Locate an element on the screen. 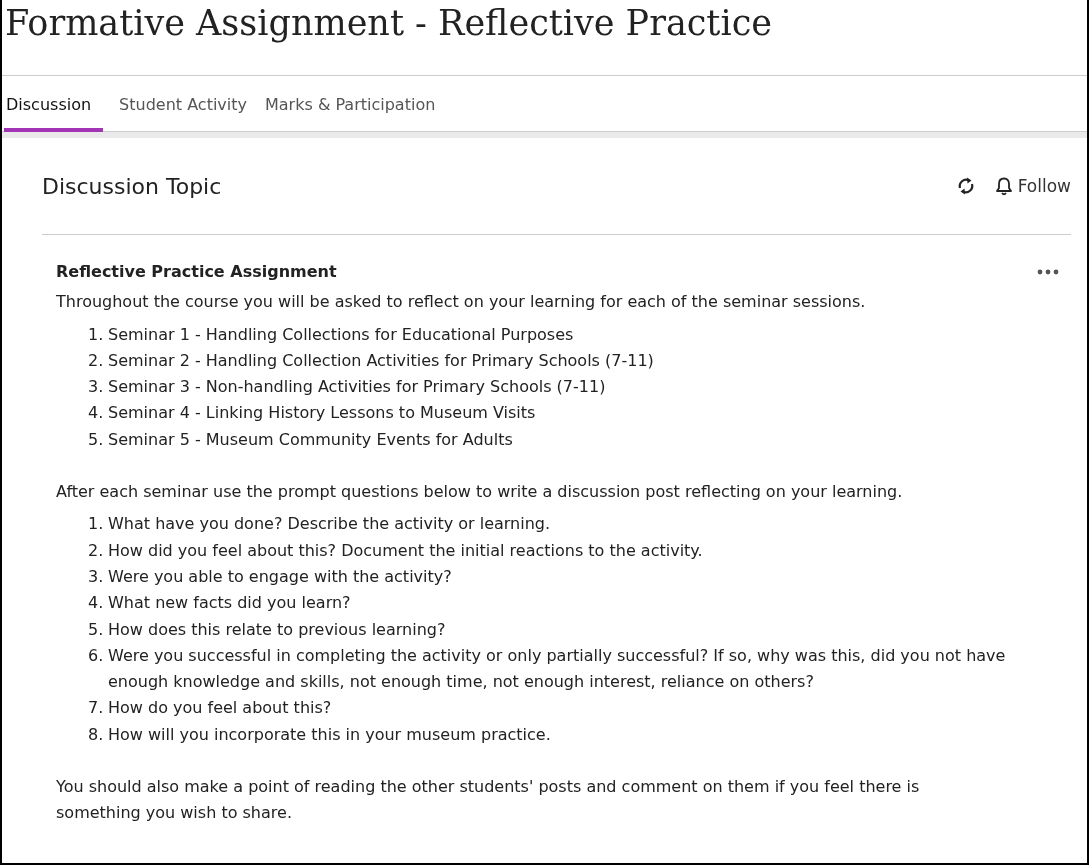 Image resolution: width=1089 pixels, height=865 pixels. list-item: Seminar 5 - Museum Community Events for Adults is located at coordinates (310, 439).